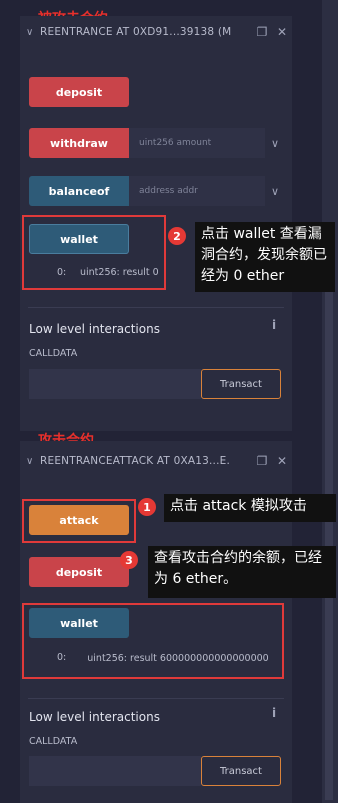 The image size is (338, 803). I want to click on callout-tooltip-3: 查看攻击合约的余额，已经为 6 ether。, so click(242, 572).